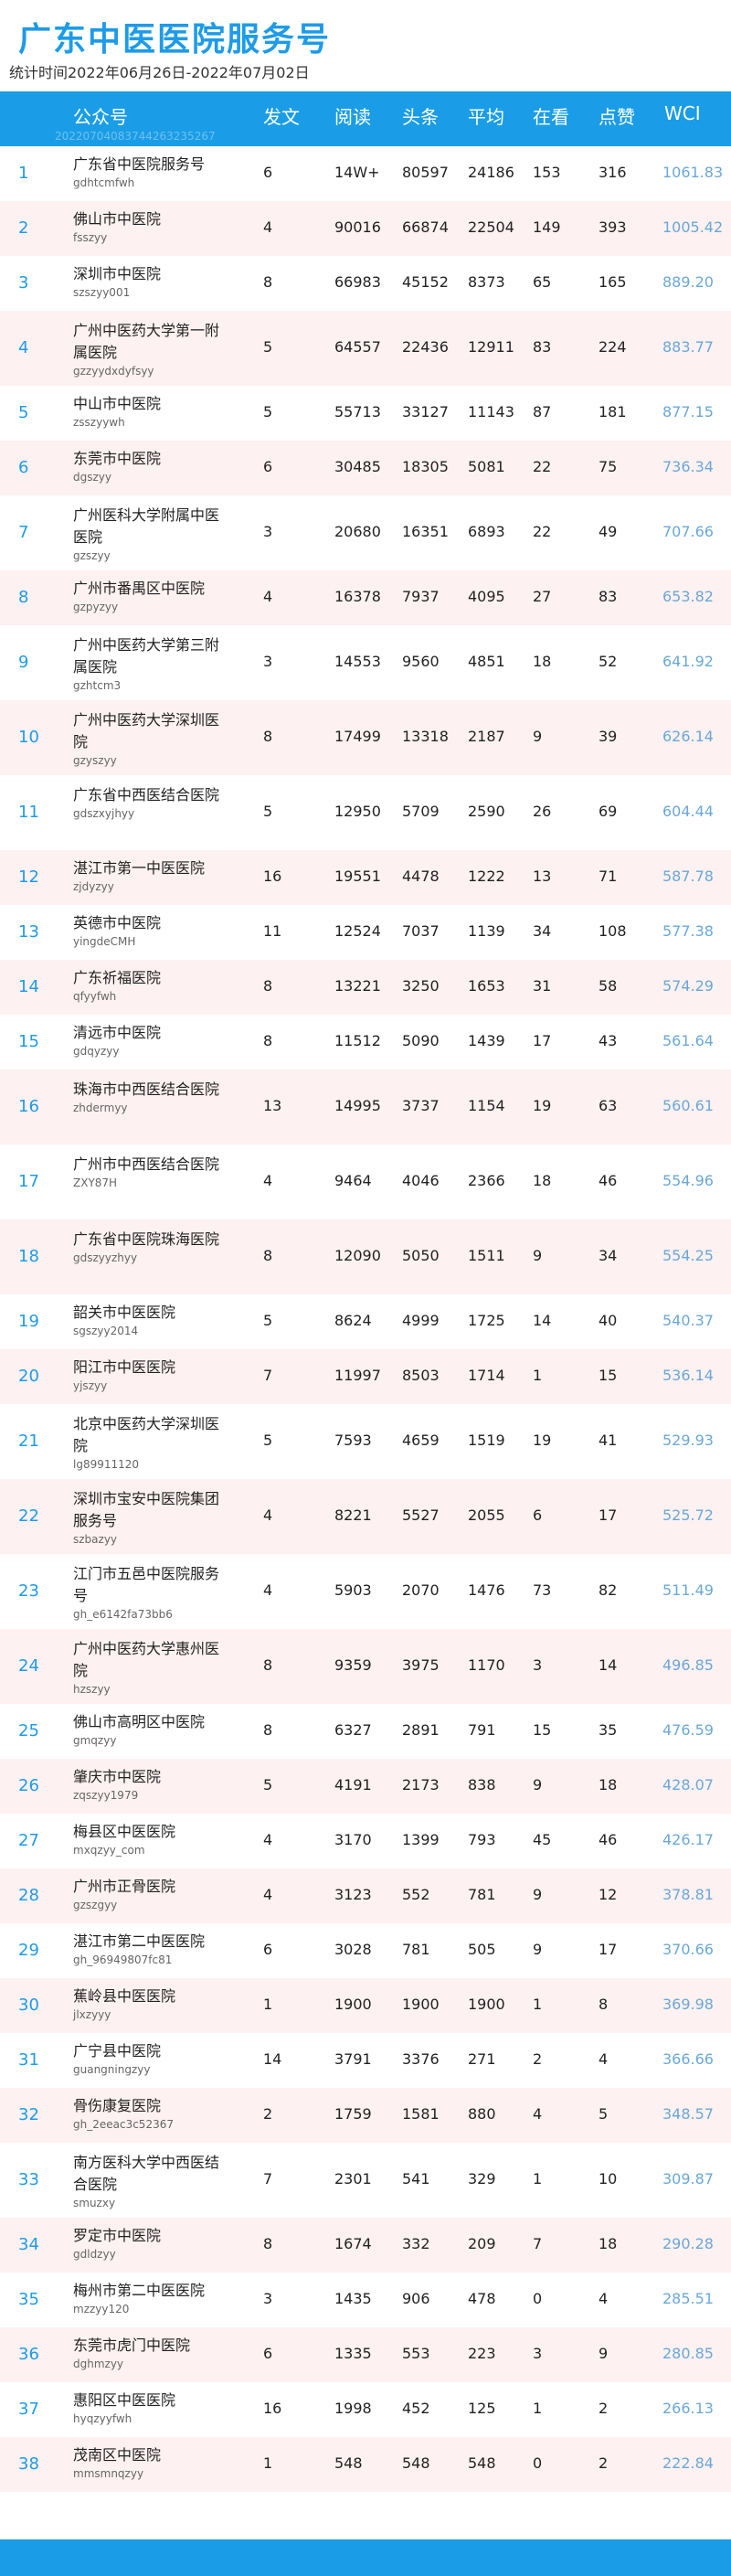 The height and width of the screenshot is (2576, 731). What do you see at coordinates (146, 526) in the screenshot?
I see `account-name: 广州医科大学附属中医医院` at bounding box center [146, 526].